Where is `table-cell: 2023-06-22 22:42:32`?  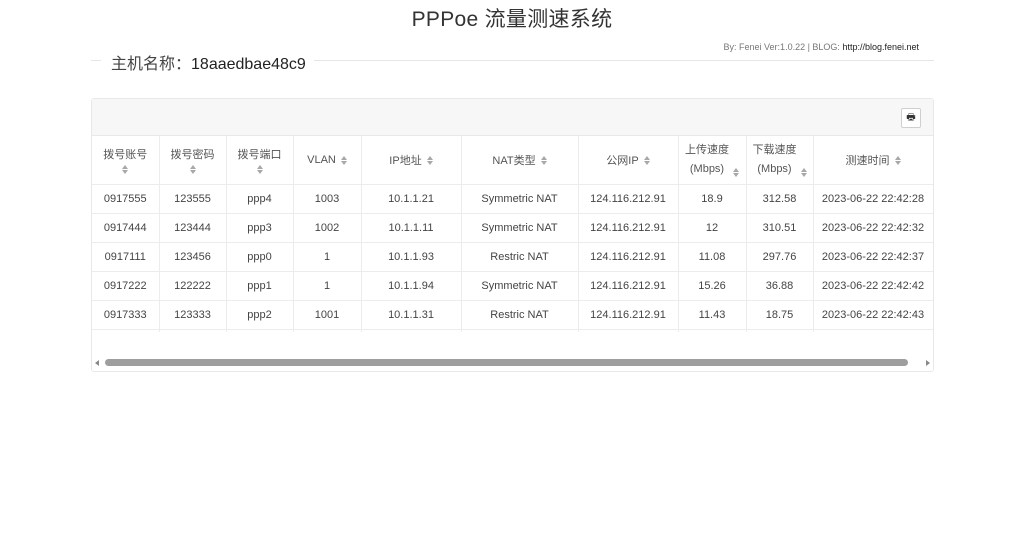 table-cell: 2023-06-22 22:42:32 is located at coordinates (873, 228).